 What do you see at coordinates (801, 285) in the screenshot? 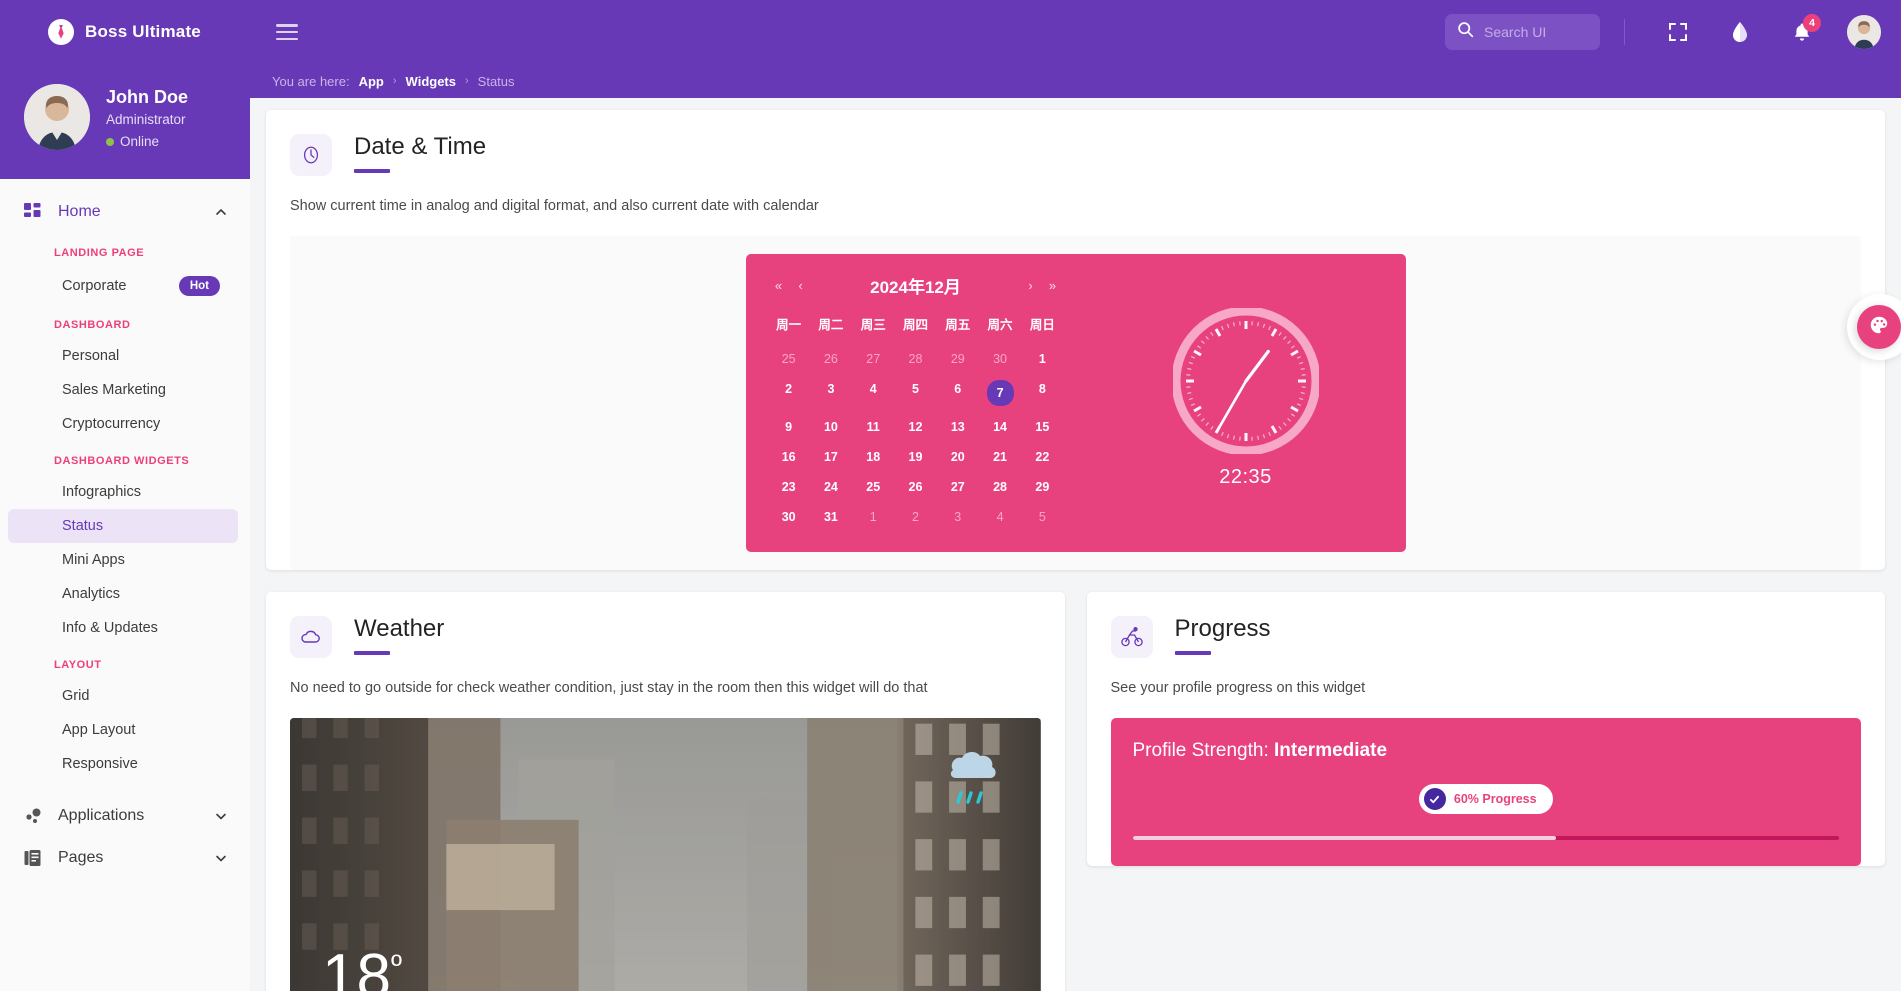
I see `calendar-prev-month-button: ‹` at bounding box center [801, 285].